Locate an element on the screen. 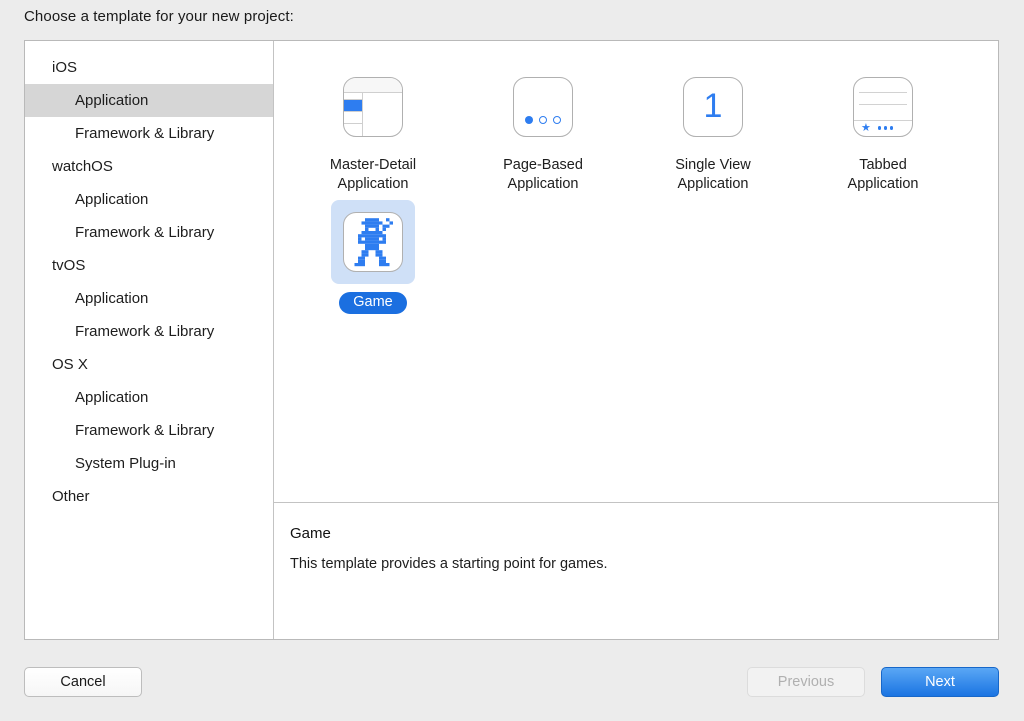  next-button: Next is located at coordinates (940, 682).